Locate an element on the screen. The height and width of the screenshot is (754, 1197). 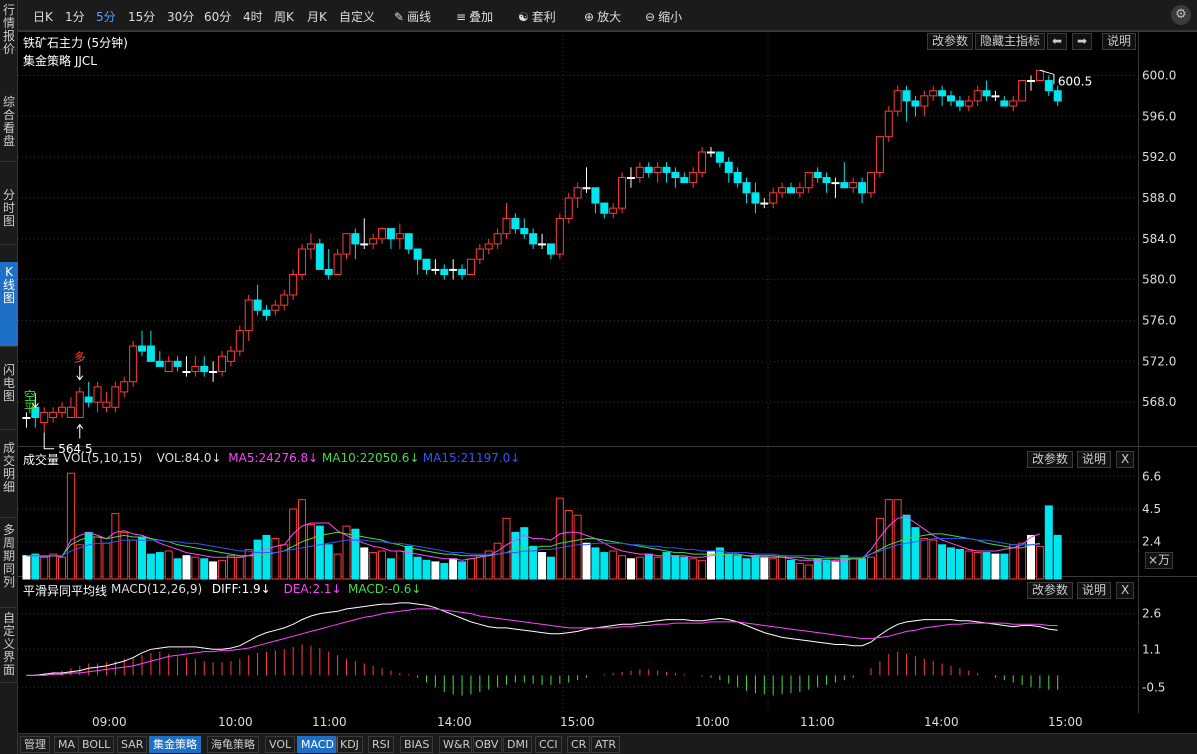
indicator-tab-8: KDJ is located at coordinates (349, 744).